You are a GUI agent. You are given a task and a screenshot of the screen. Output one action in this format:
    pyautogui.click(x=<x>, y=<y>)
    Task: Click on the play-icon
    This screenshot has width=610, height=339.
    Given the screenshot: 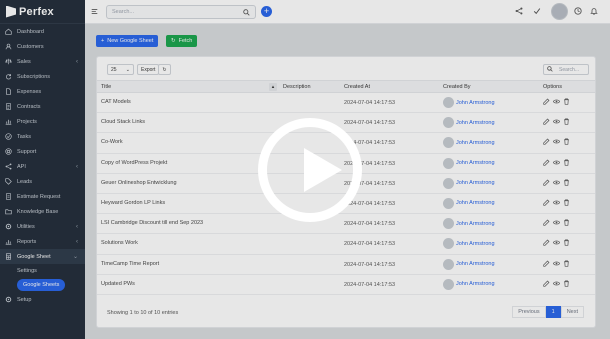 What is the action you would take?
    pyautogui.click(x=323, y=170)
    